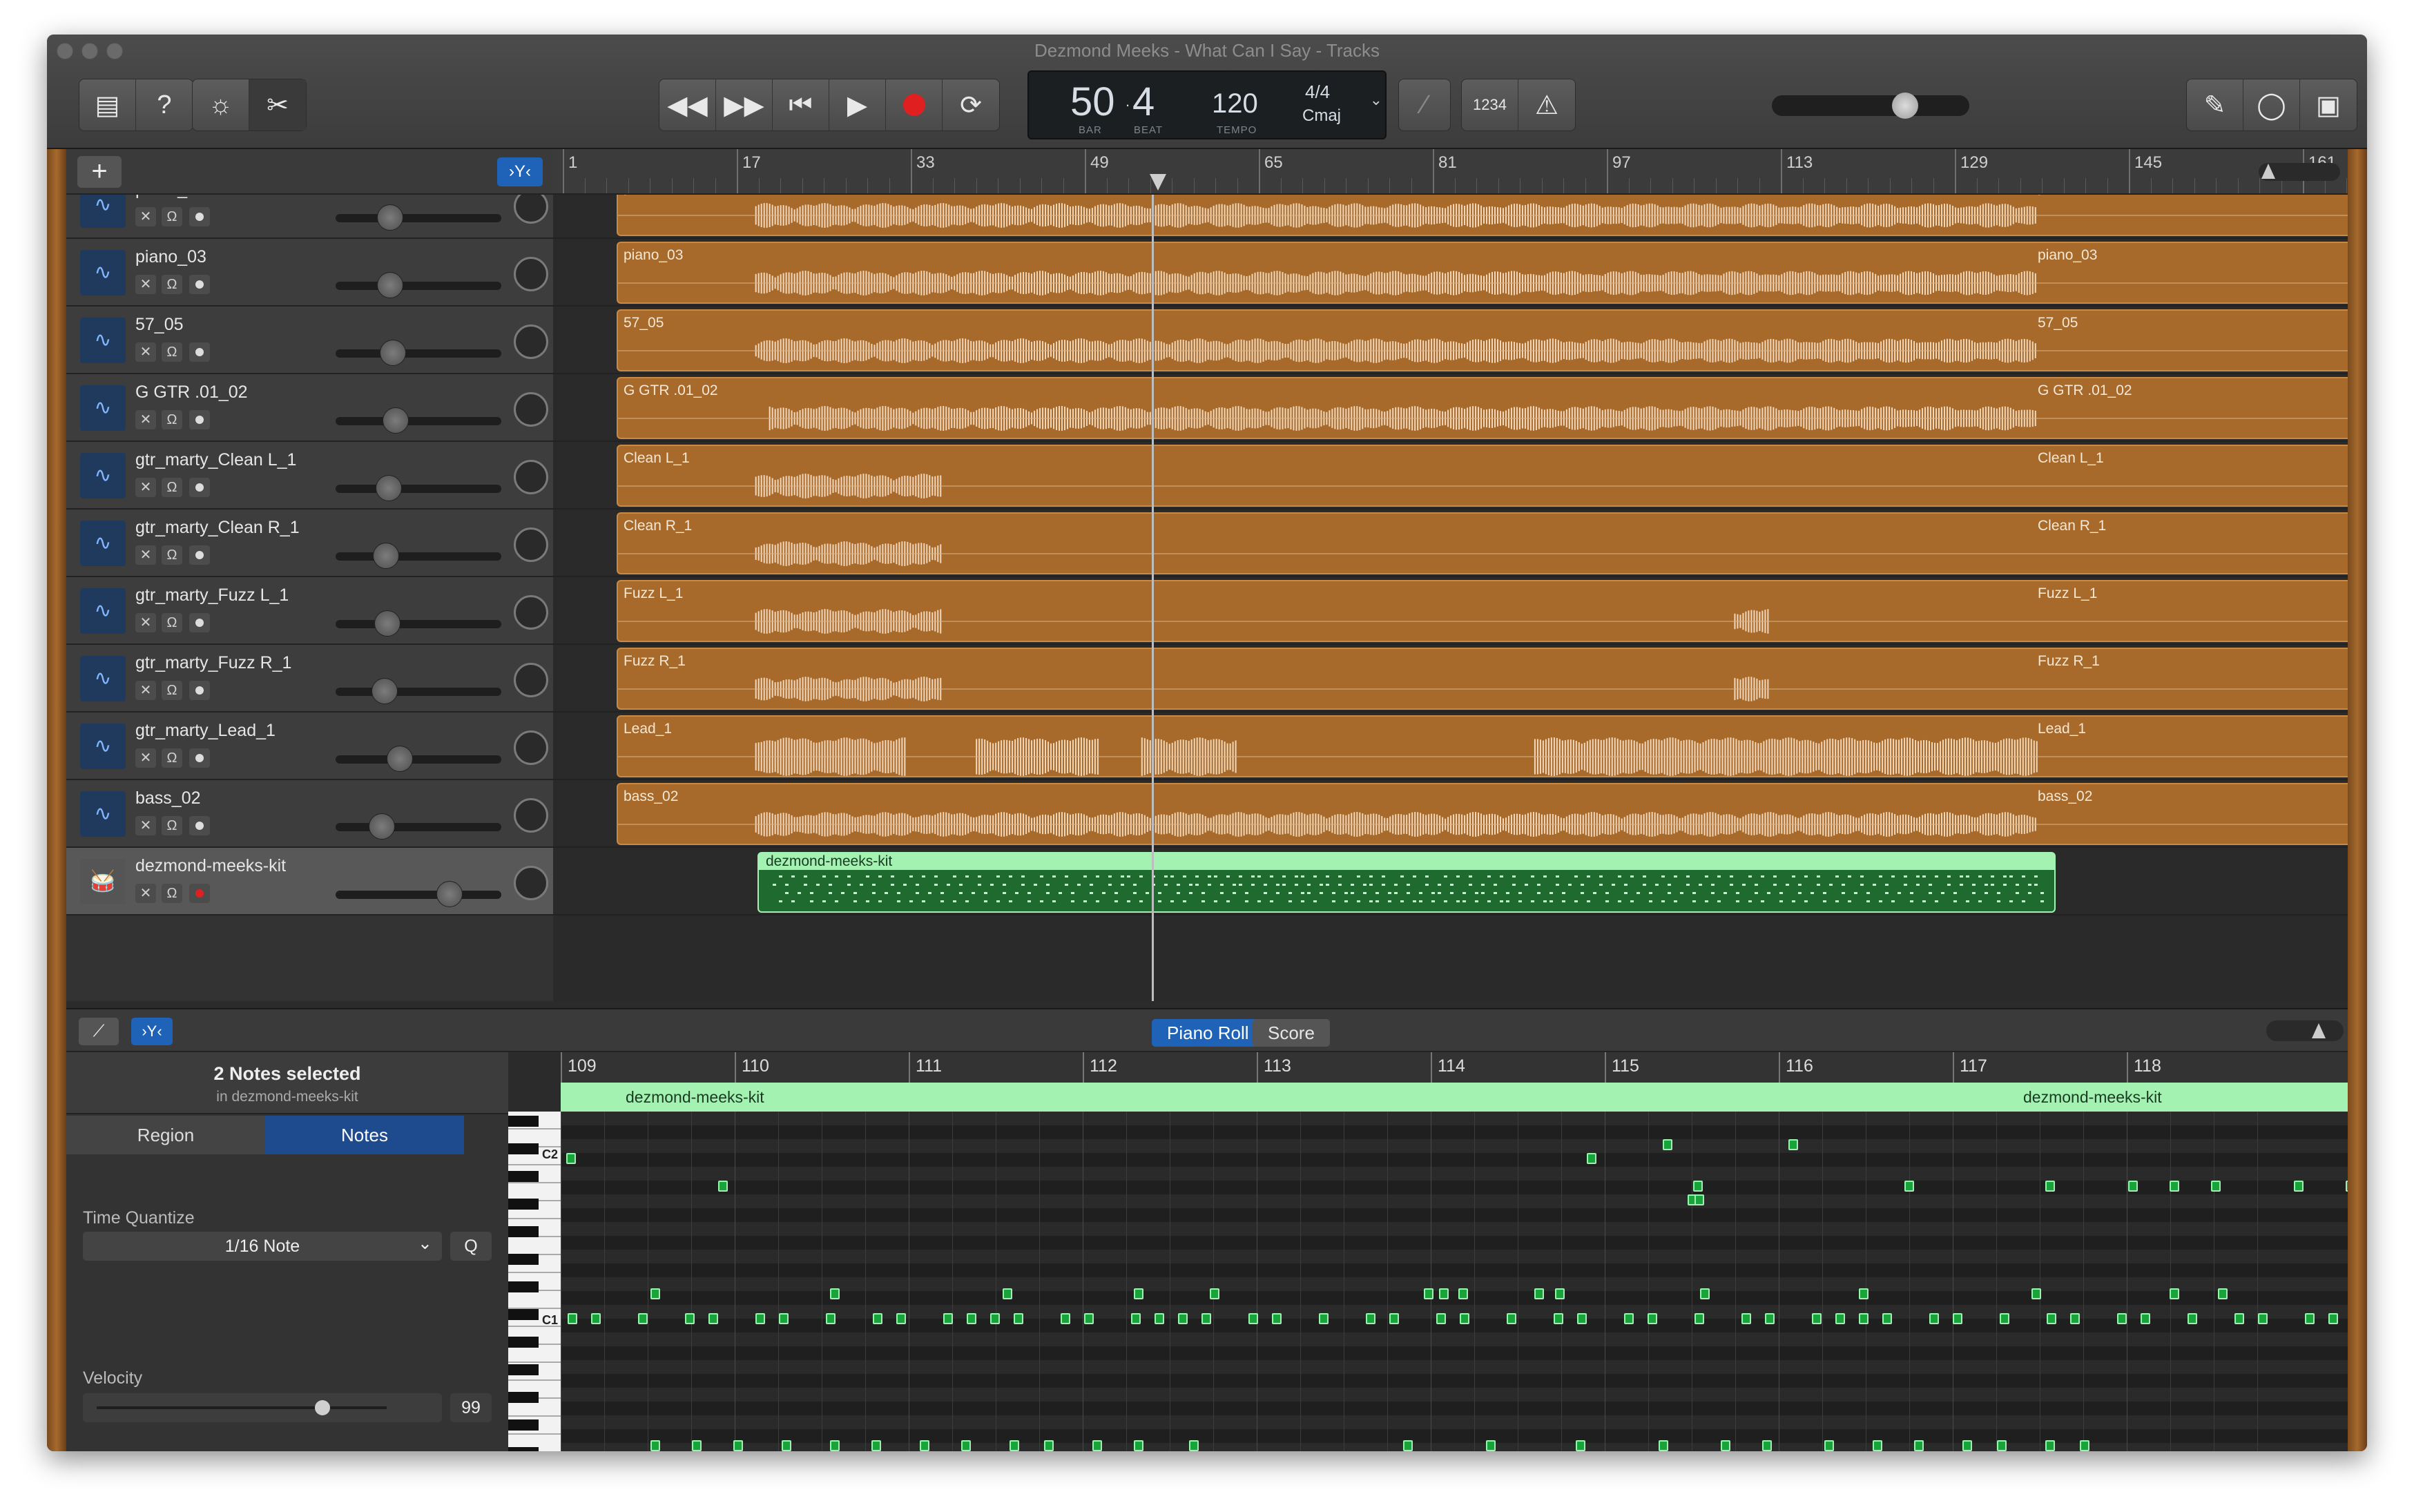  Describe the element at coordinates (309, 217) in the screenshot. I see `track-header: ∿ piano_02 ✕ Ω` at that location.